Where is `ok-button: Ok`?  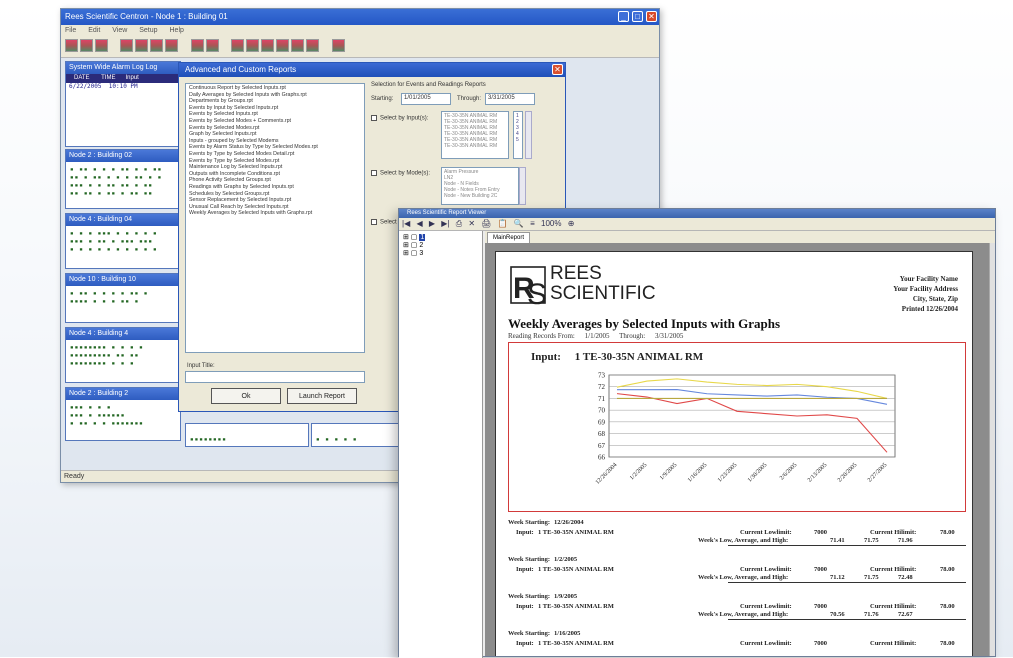 ok-button: Ok is located at coordinates (246, 396).